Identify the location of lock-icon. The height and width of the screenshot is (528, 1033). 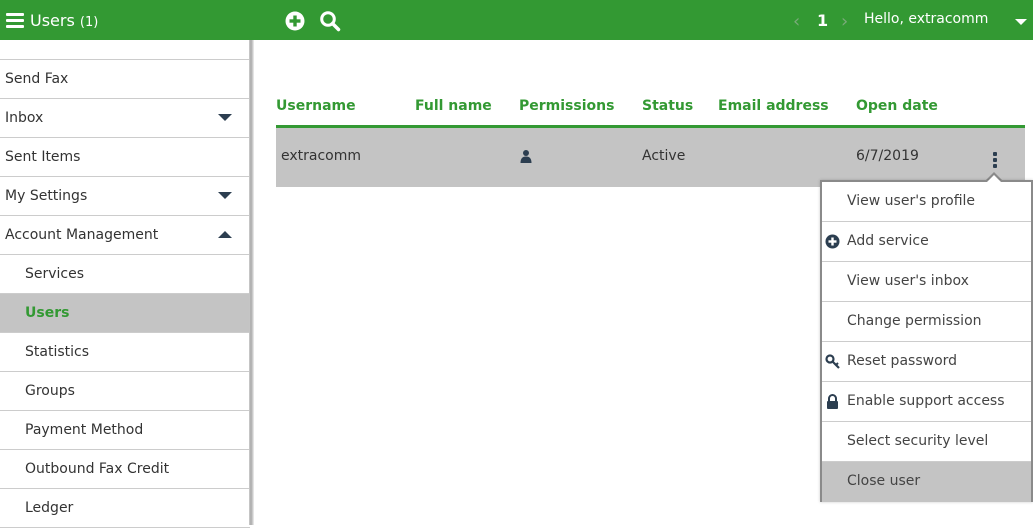
(832, 401).